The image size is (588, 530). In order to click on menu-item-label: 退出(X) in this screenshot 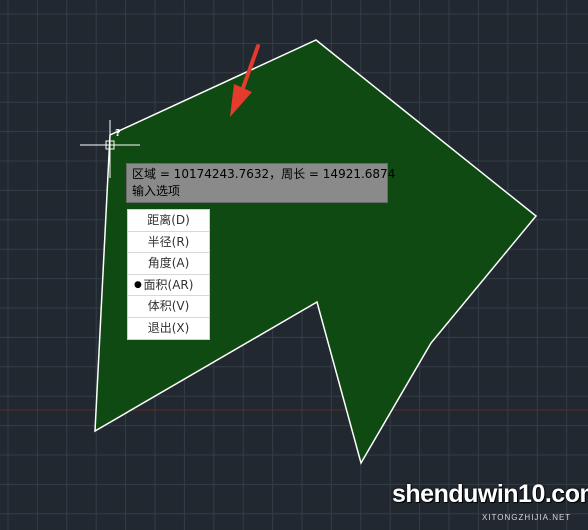, I will do `click(168, 327)`.